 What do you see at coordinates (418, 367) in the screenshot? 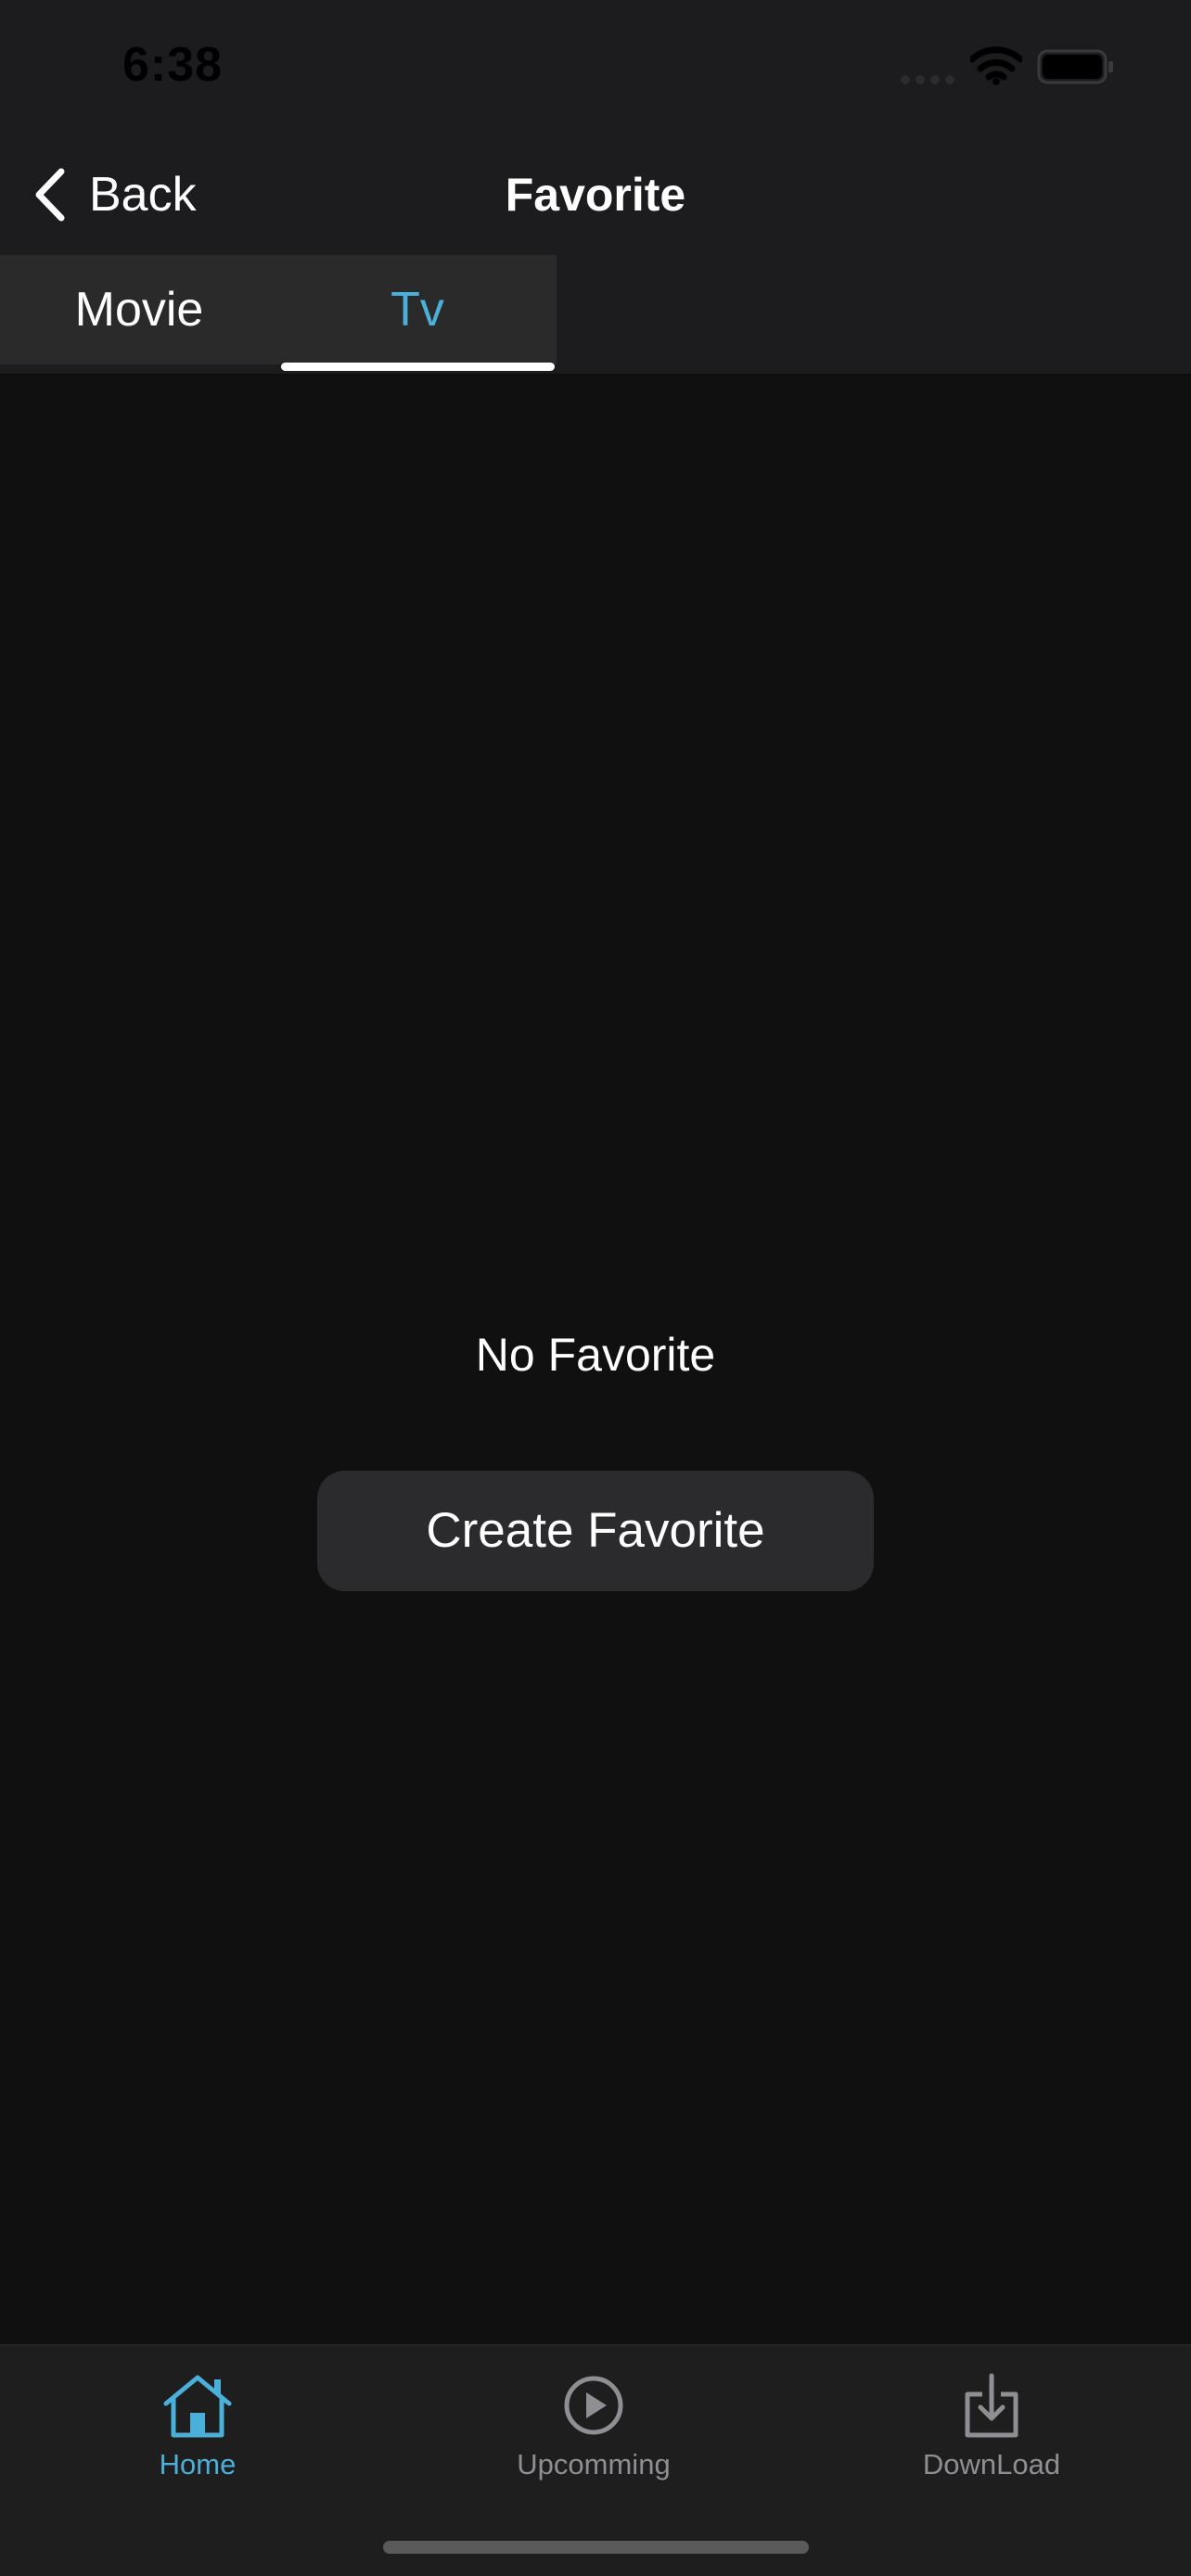
I see `selected-tab-indicator` at bounding box center [418, 367].